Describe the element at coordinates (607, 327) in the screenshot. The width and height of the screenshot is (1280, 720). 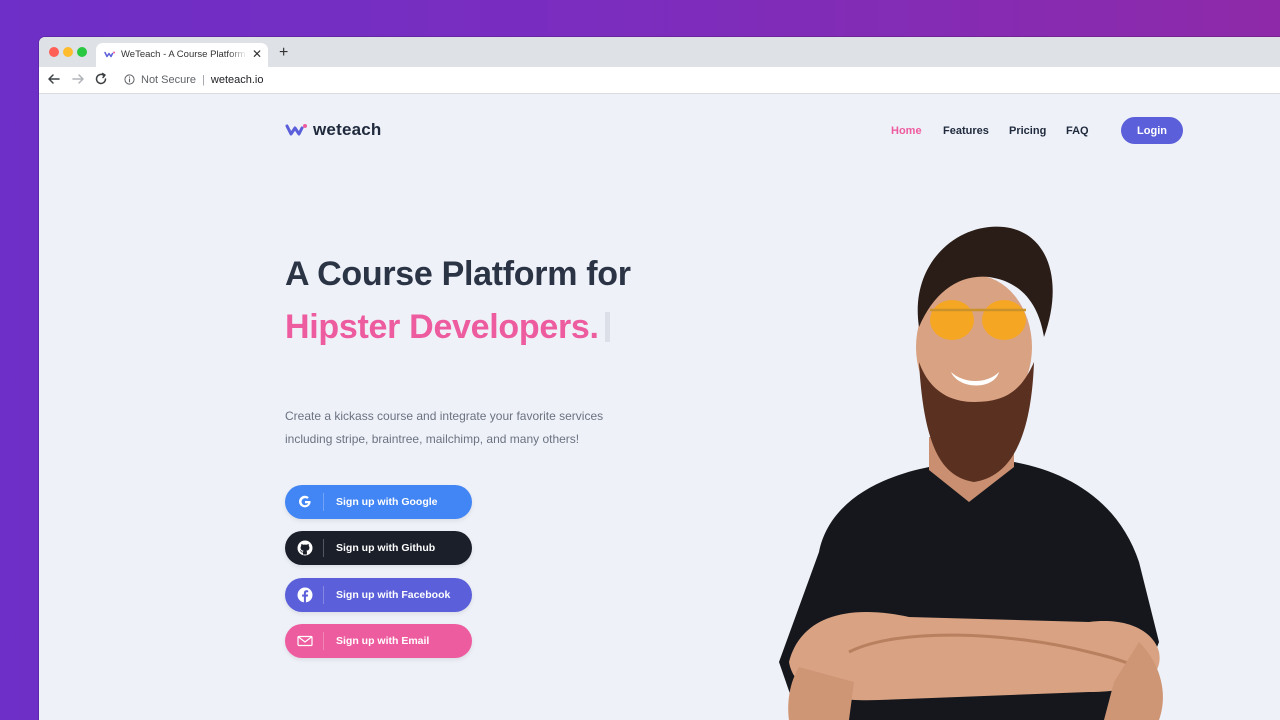
I see `typing-cursor` at that location.